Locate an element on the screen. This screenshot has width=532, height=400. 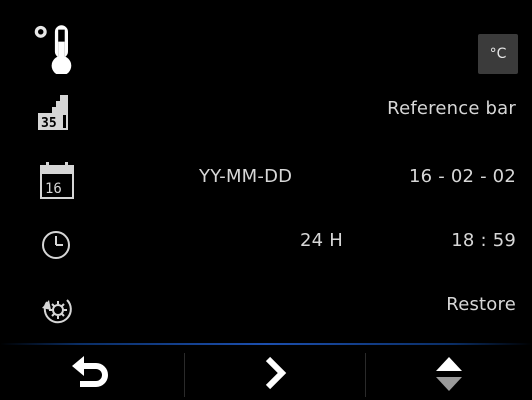
time-format: 24 H is located at coordinates (321, 240).